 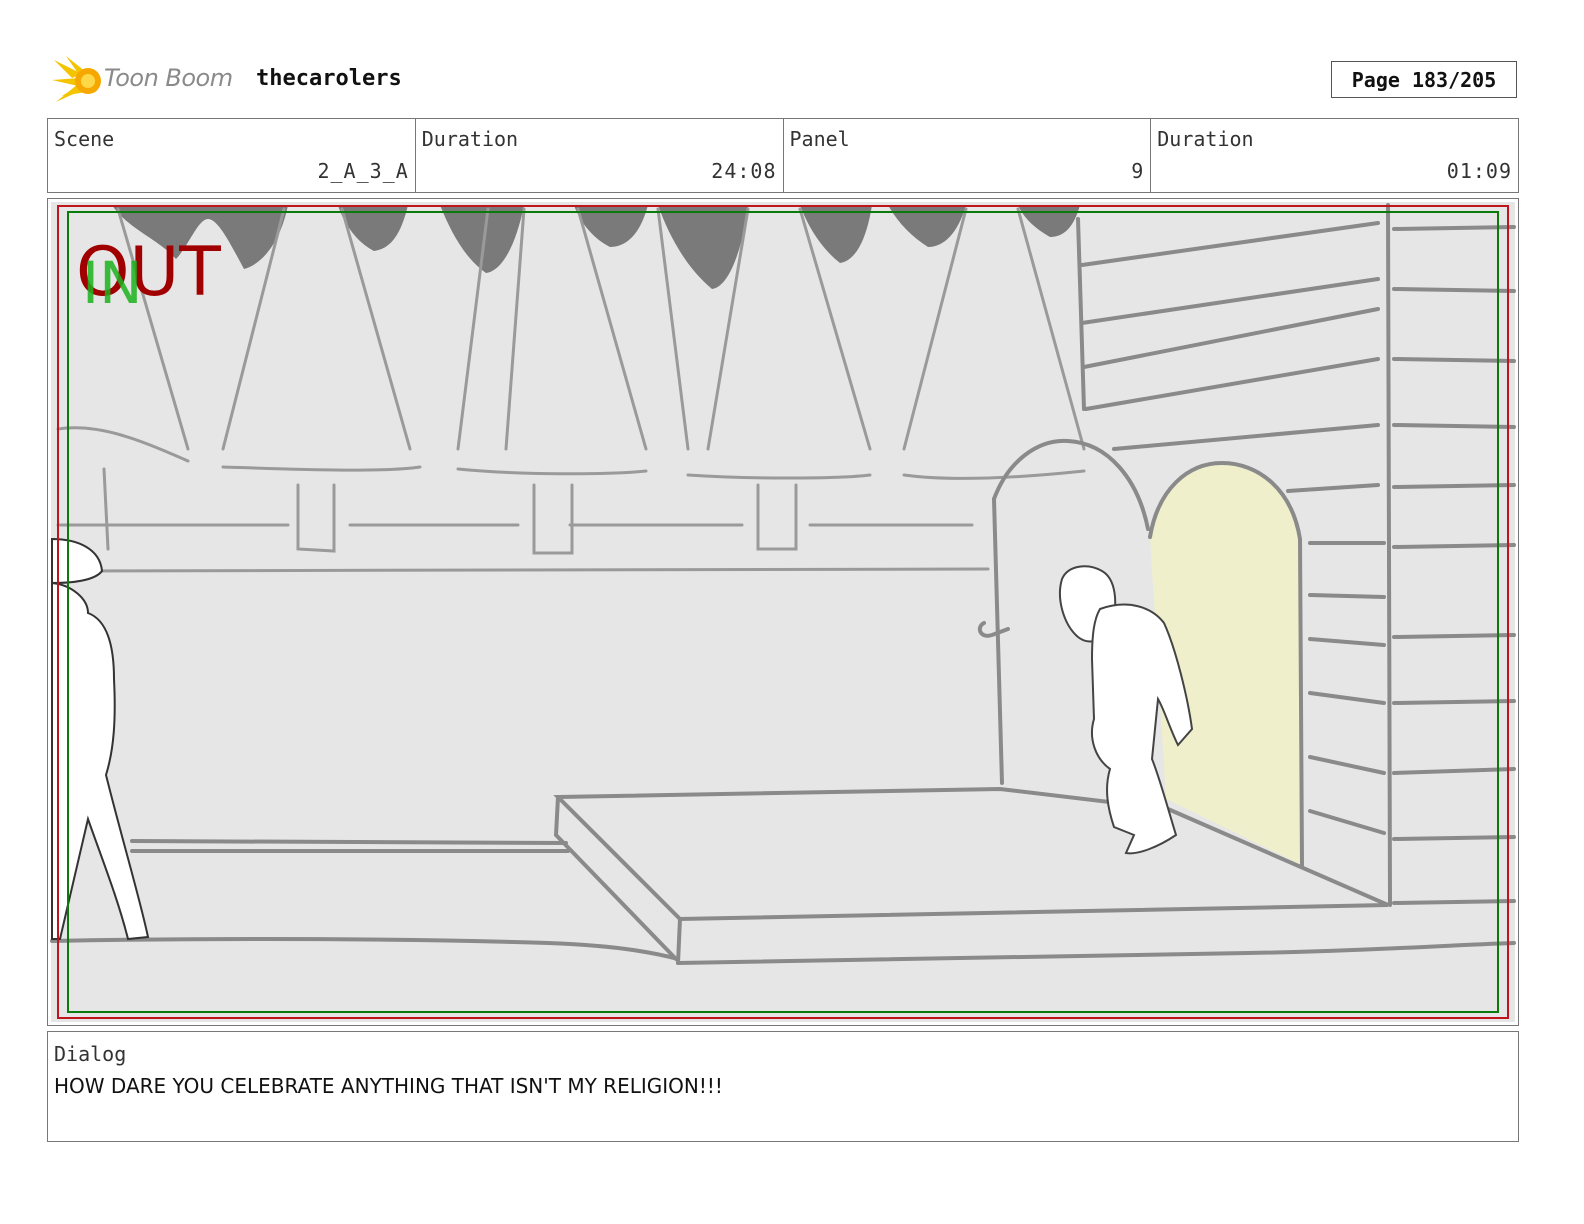 What do you see at coordinates (363, 171) in the screenshot?
I see `scene-value: 2_A_3_A` at bounding box center [363, 171].